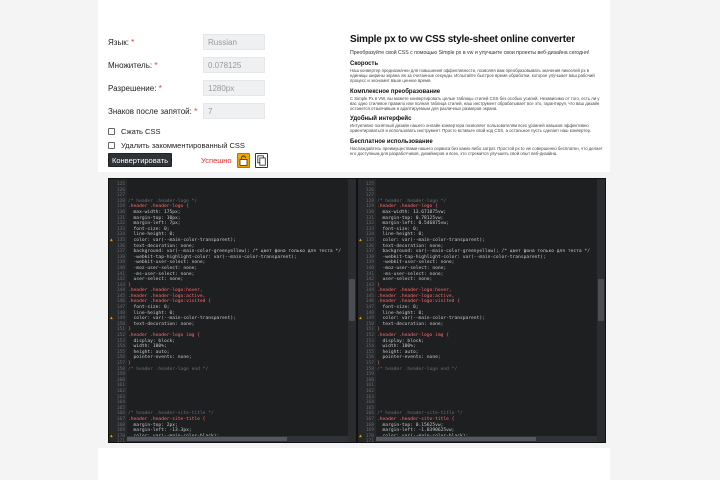  I want to click on code-text: margin-top: 0.78125vw;, so click(410, 218).